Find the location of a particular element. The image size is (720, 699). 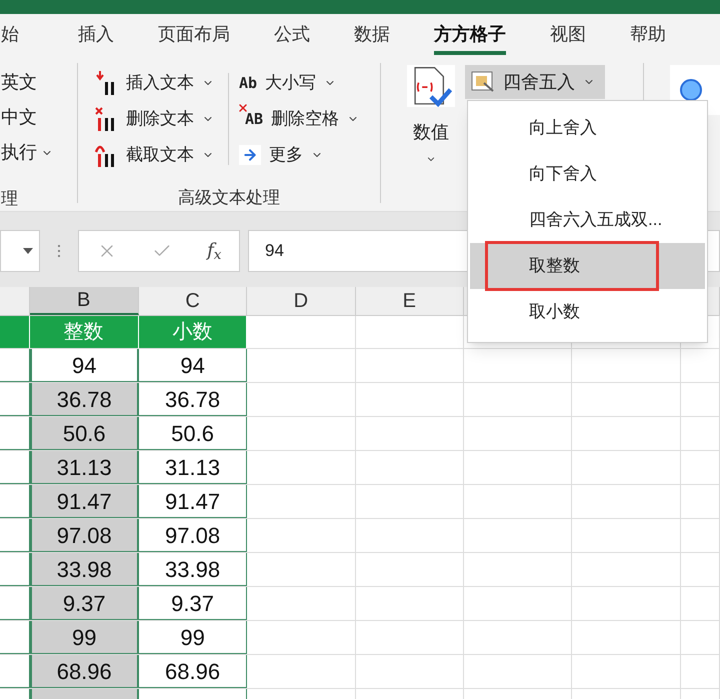

table-cell: 50.6 is located at coordinates (193, 433).